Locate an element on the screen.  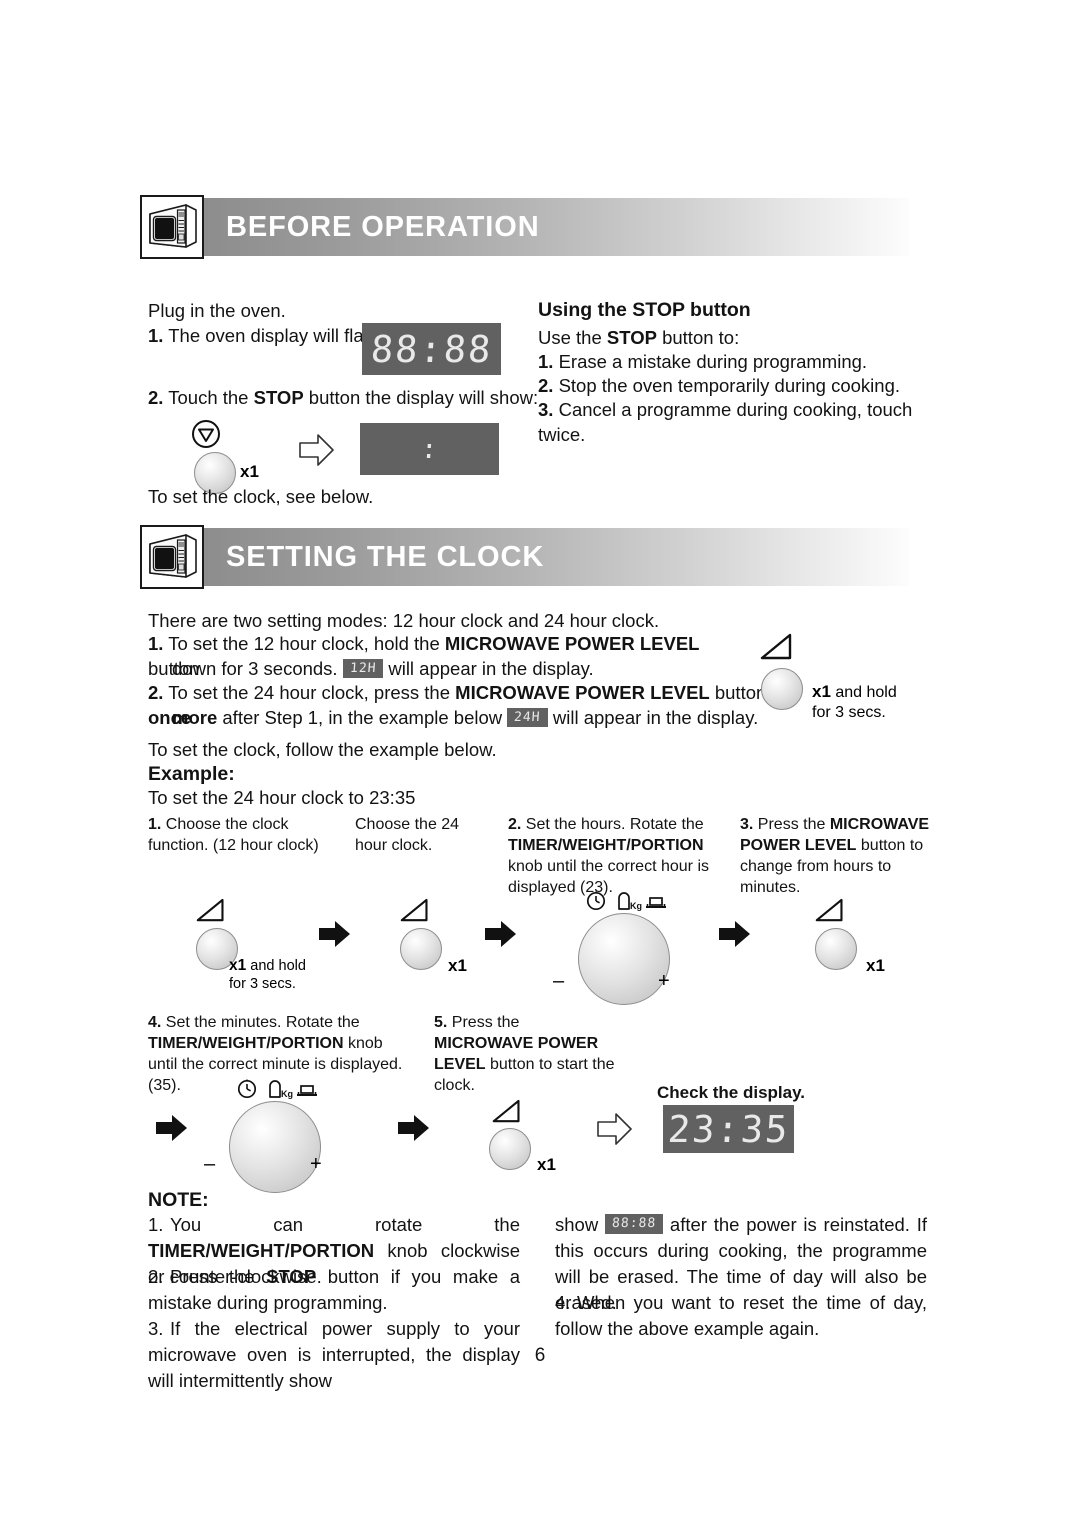
microwave-power-level-keyword: MICROWAVE POWER LEVEL is located at coordinates (582, 692).